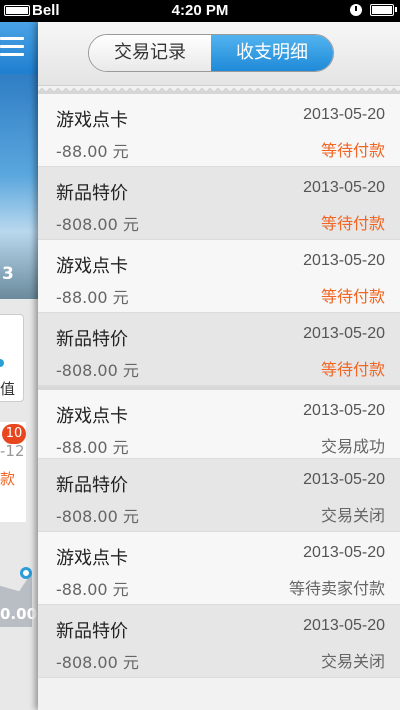  I want to click on notification-badge: 10, so click(14, 434).